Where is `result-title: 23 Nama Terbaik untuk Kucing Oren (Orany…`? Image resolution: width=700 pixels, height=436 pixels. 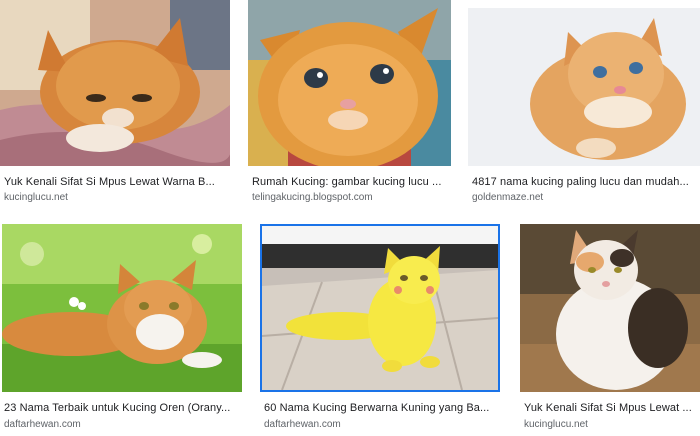
result-title: 23 Nama Terbaik untuk Kucing Oren (Orany… is located at coordinates (122, 408).